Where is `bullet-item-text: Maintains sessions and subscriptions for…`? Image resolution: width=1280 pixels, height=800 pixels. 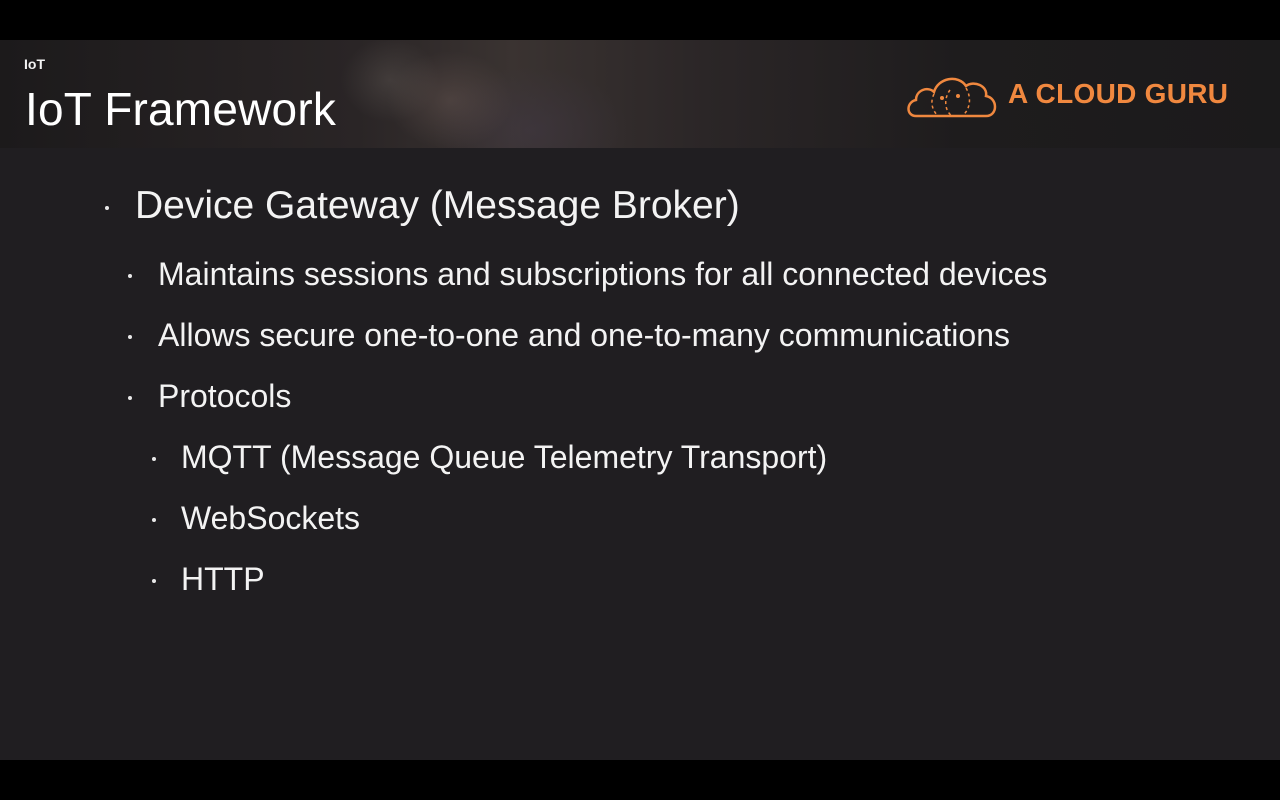
bullet-item-text: Maintains sessions and subscriptions for… is located at coordinates (603, 274).